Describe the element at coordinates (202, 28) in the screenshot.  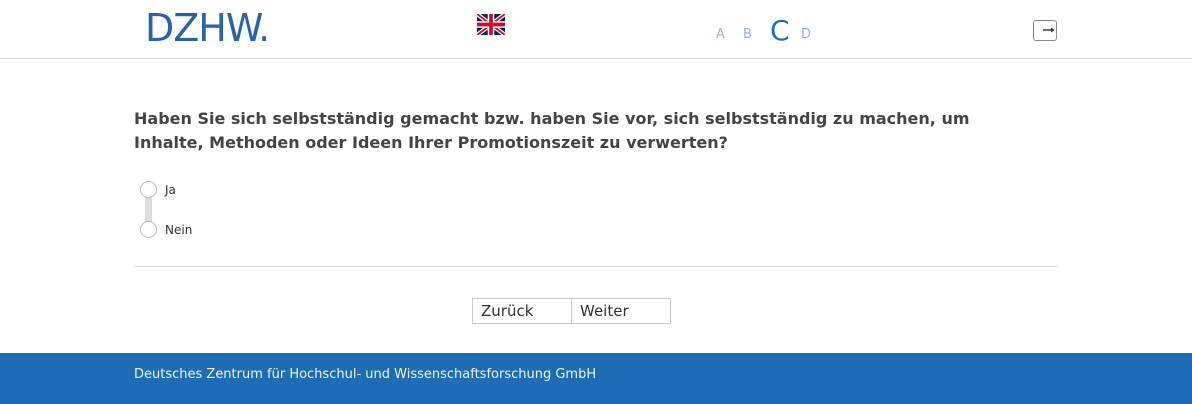
I see `logo-text: DZHW` at that location.